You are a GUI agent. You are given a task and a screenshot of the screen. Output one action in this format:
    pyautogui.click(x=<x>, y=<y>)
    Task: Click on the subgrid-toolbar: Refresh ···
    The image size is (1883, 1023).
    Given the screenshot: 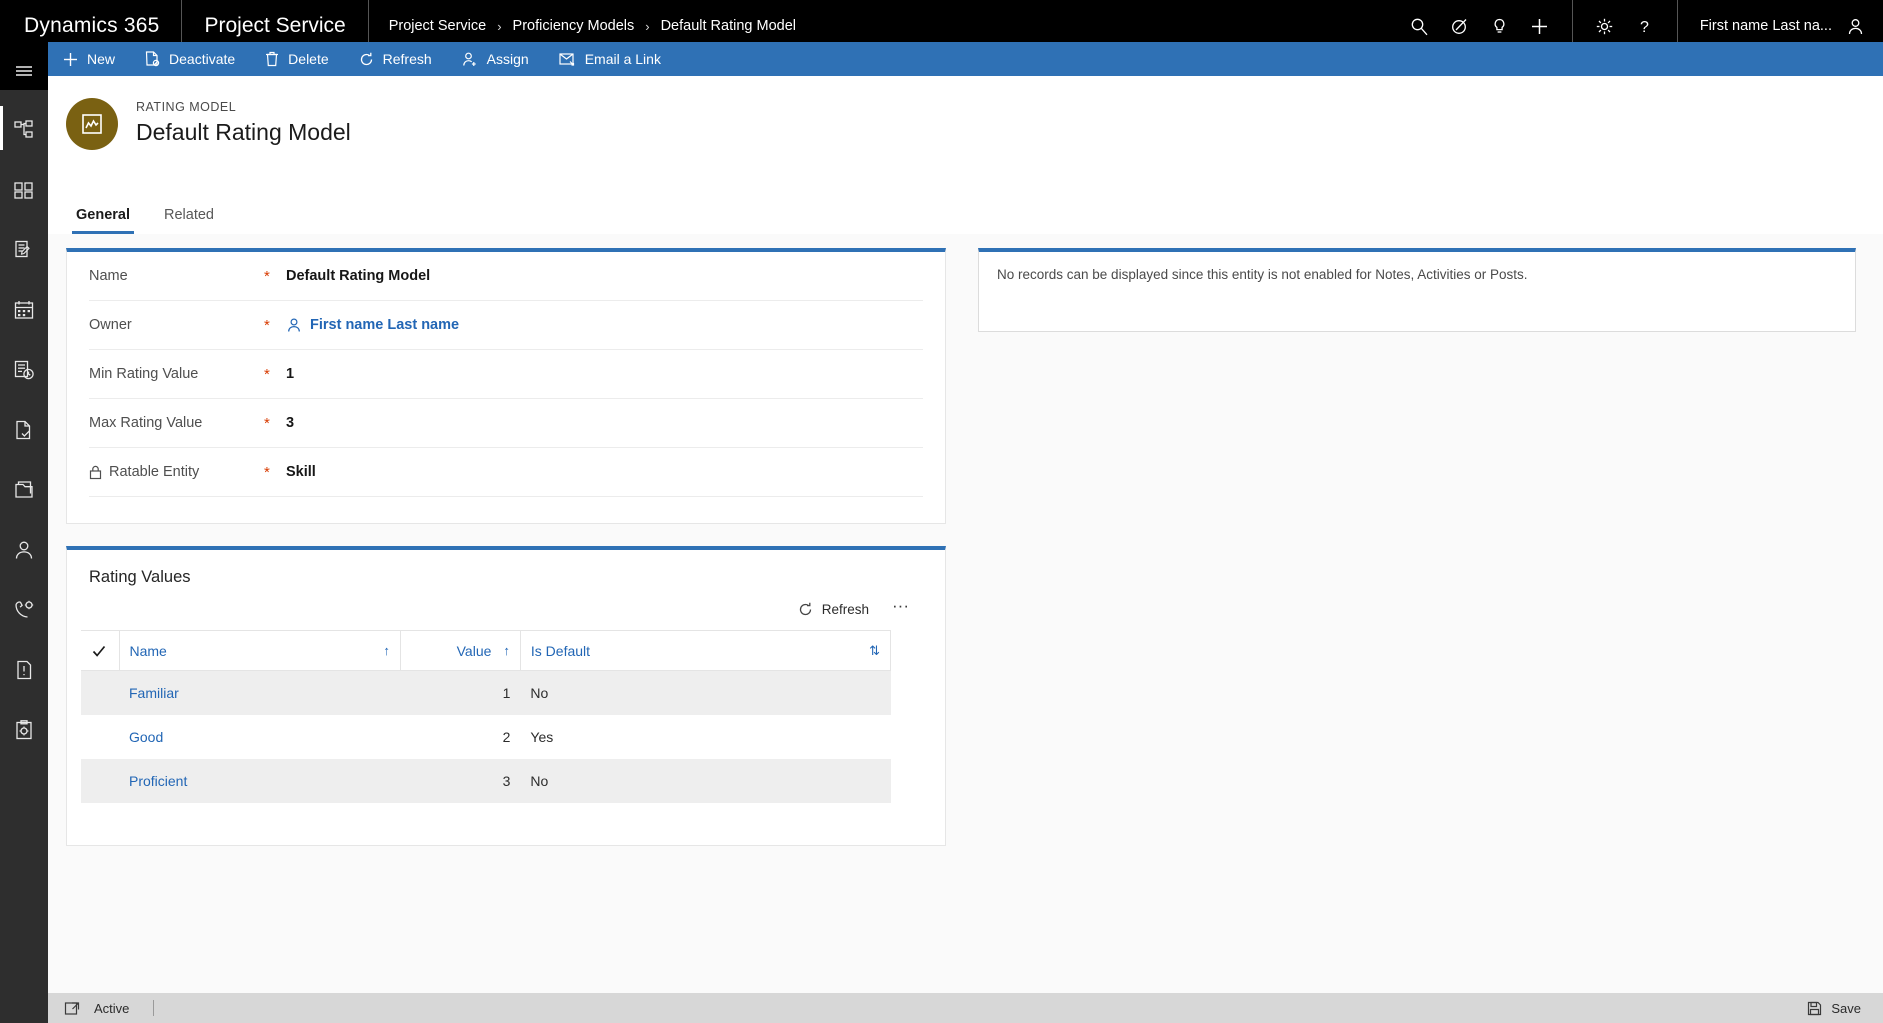 What is the action you would take?
    pyautogui.click(x=506, y=608)
    